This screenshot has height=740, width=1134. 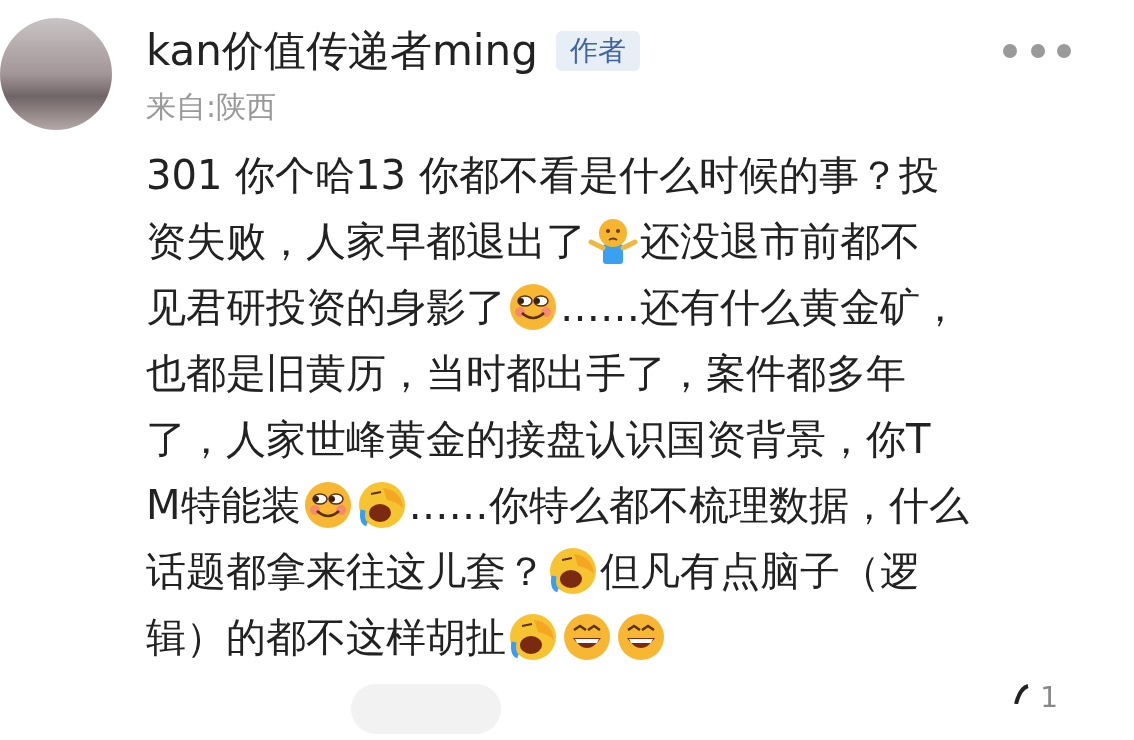 What do you see at coordinates (542, 176) in the screenshot?
I see `comment-text: 301 你个哈13 你都不看是什么时候的事？投` at bounding box center [542, 176].